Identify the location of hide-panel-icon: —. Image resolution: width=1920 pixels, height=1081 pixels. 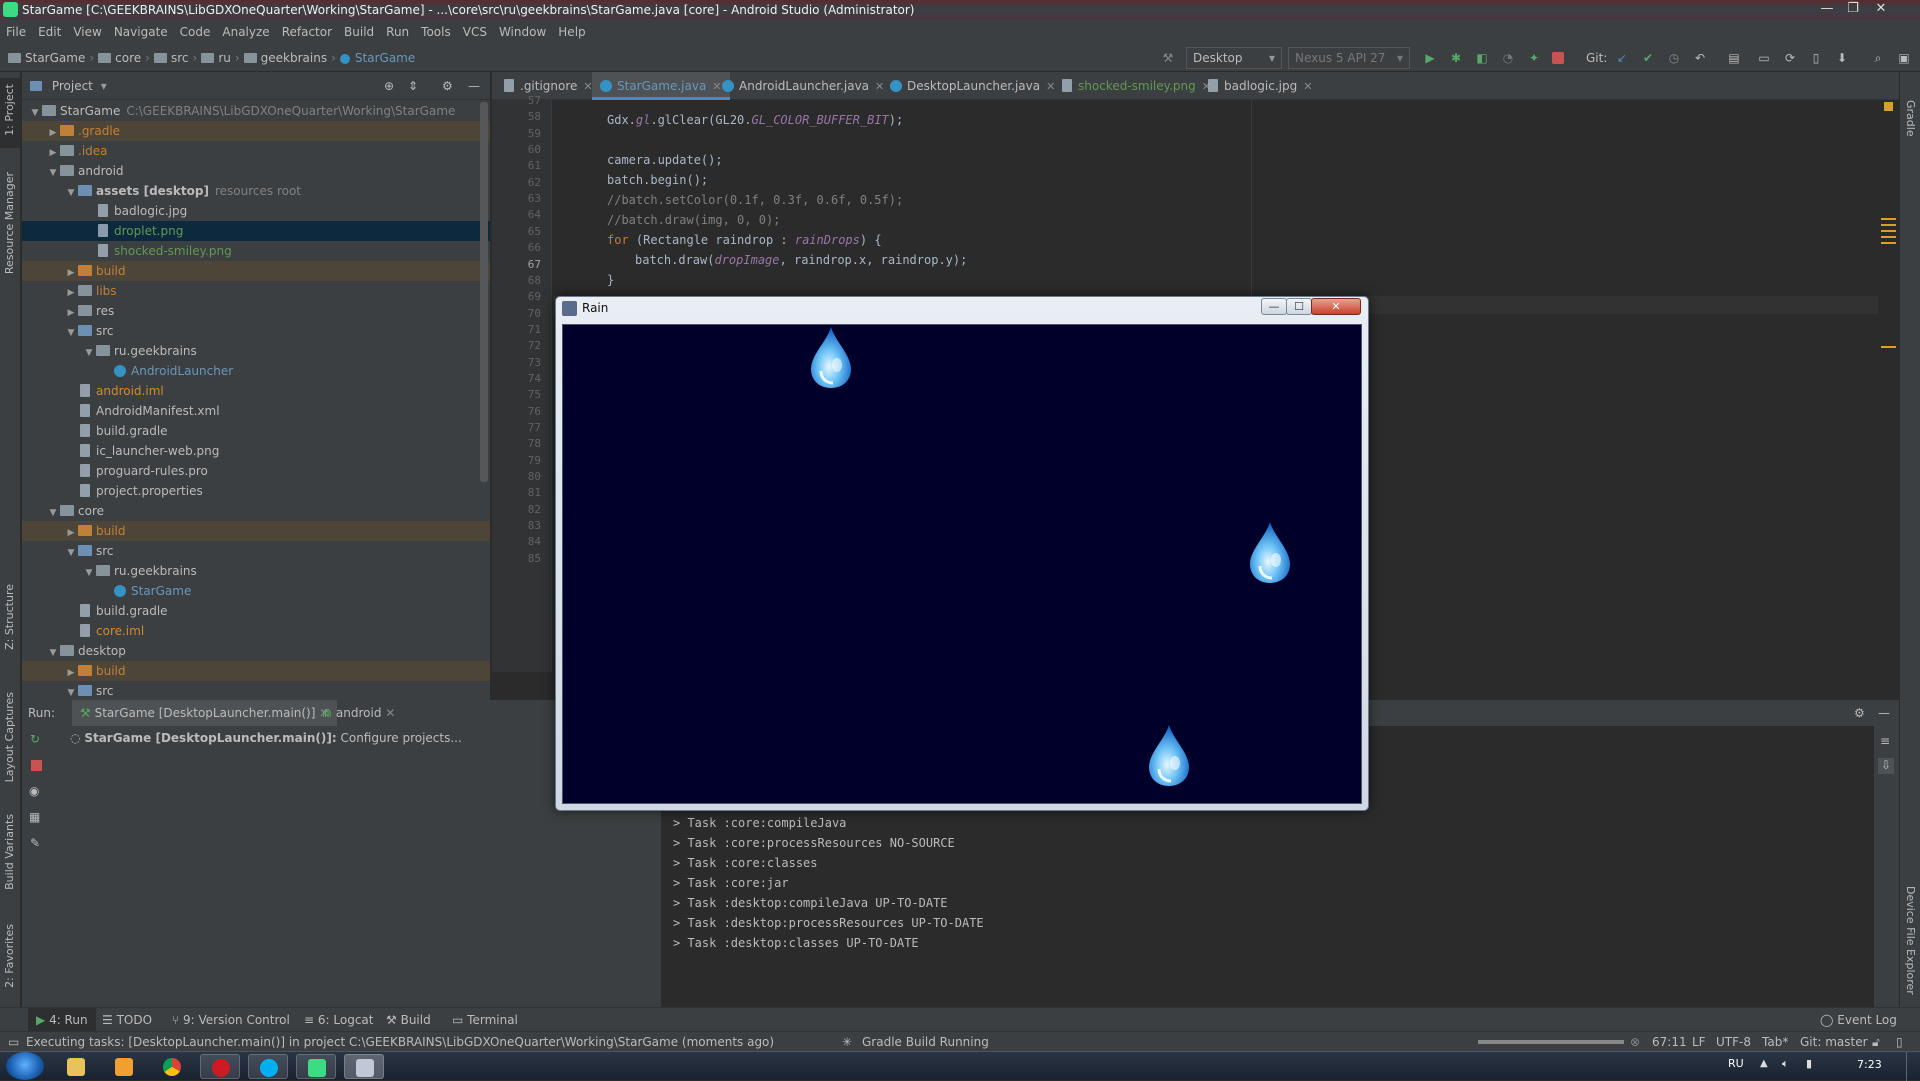
(474, 86).